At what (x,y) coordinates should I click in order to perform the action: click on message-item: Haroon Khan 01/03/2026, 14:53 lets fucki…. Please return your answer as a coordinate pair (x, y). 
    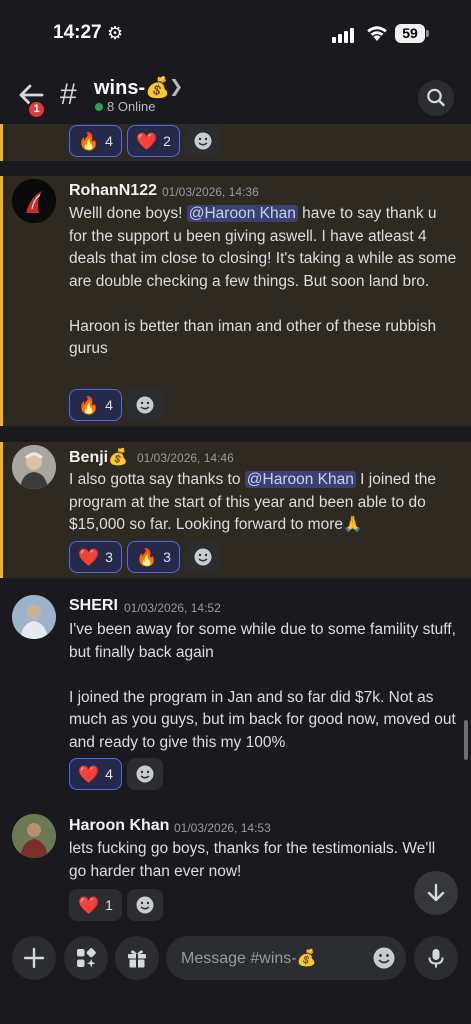
    Looking at the image, I should click on (235, 869).